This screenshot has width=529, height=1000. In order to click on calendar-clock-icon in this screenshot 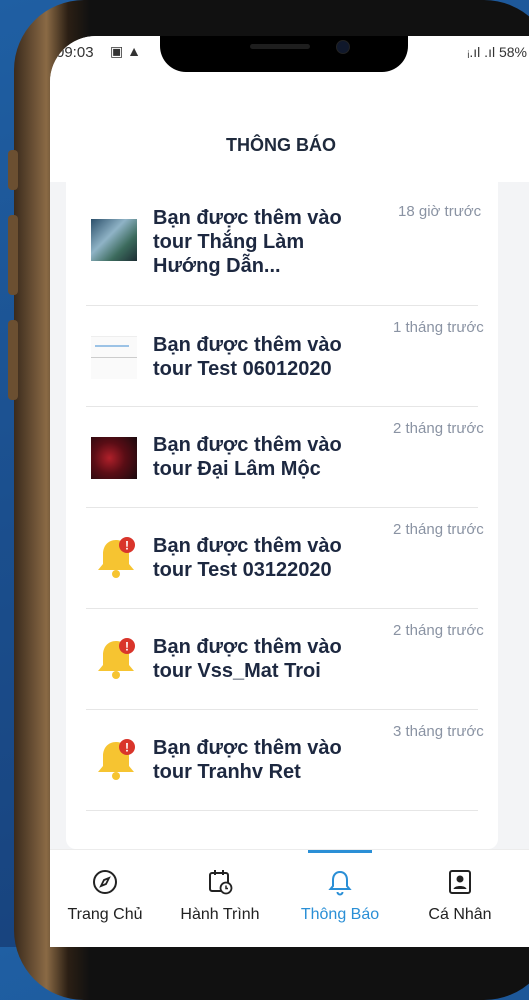, I will do `click(221, 882)`.